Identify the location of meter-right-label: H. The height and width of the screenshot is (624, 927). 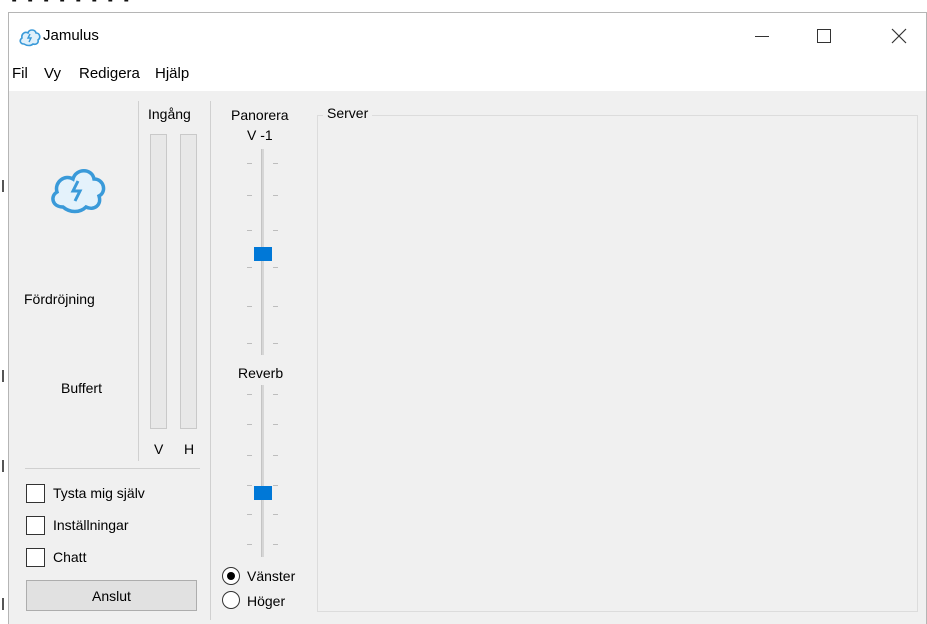
(189, 449).